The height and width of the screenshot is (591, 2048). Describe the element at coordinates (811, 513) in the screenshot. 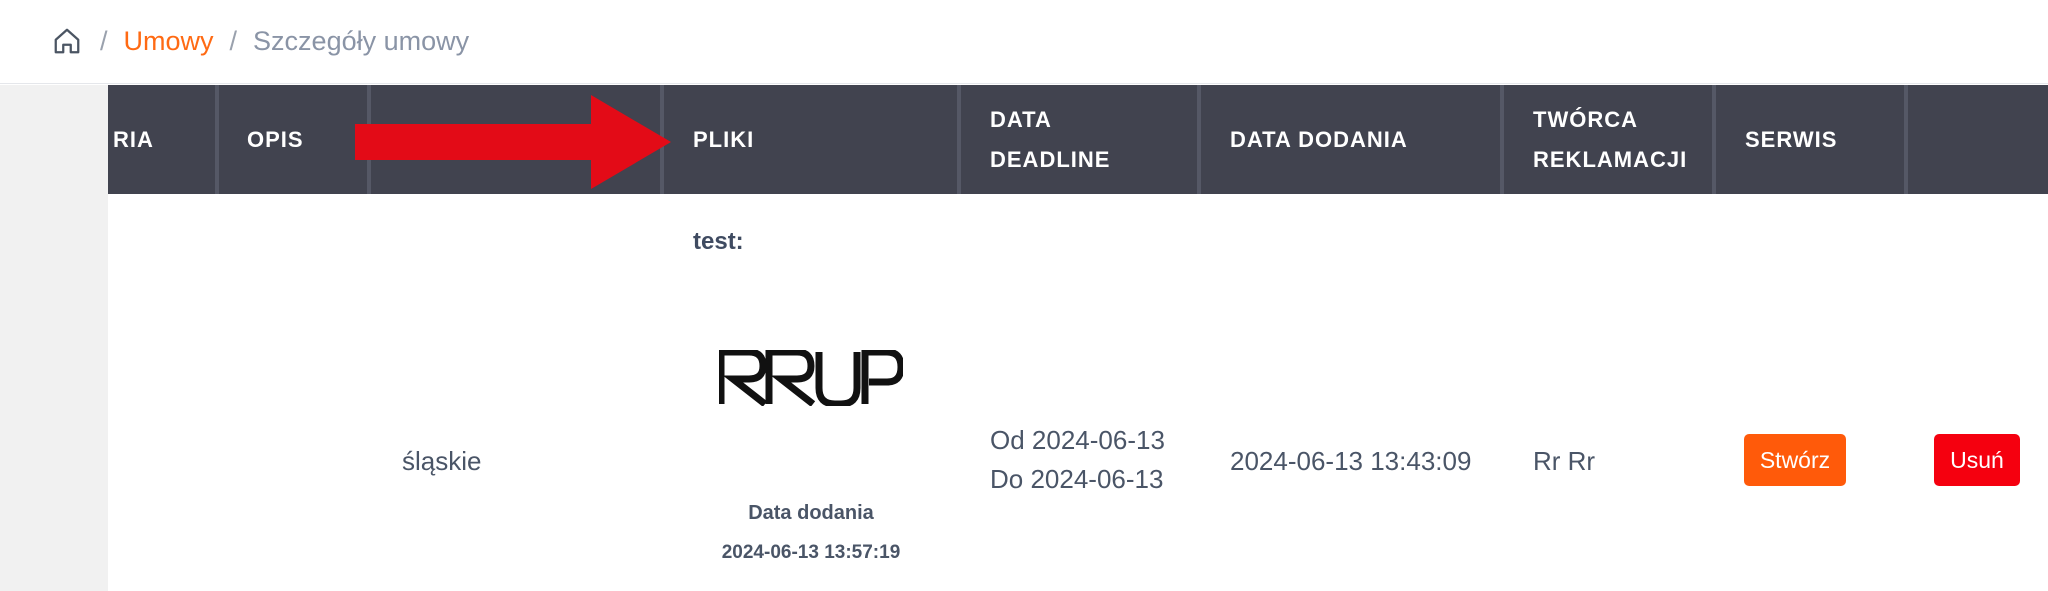

I see `file-added-label: Data dodania` at that location.